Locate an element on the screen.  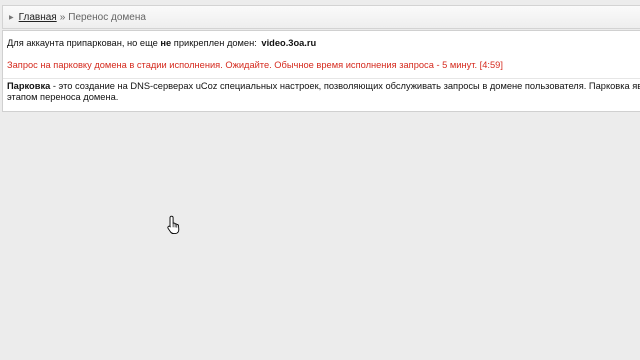
breadcrumb-current: Перенос домена is located at coordinates (107, 17).